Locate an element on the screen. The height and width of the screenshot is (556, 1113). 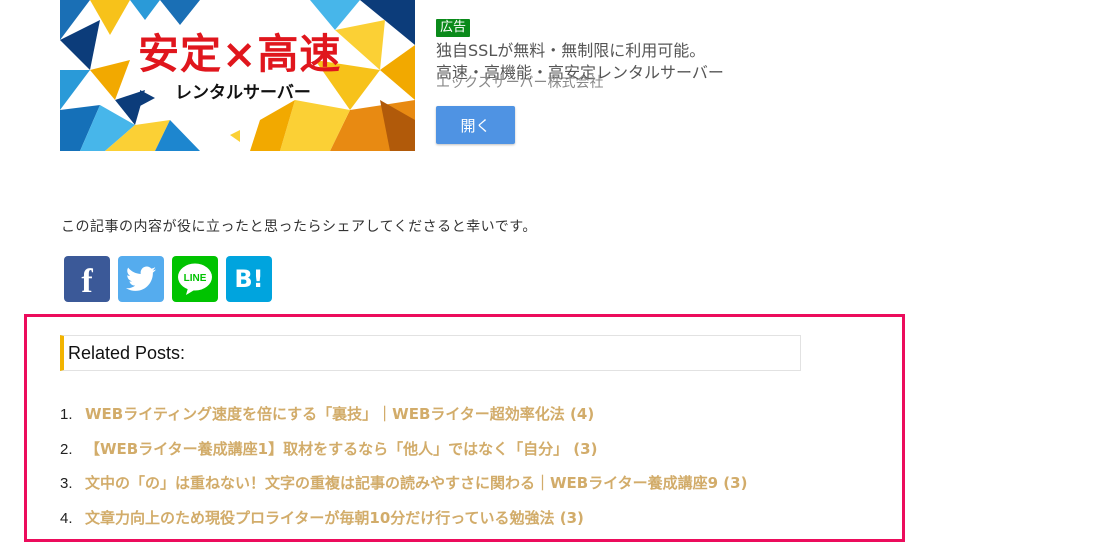
list-number: 1. is located at coordinates (66, 414).